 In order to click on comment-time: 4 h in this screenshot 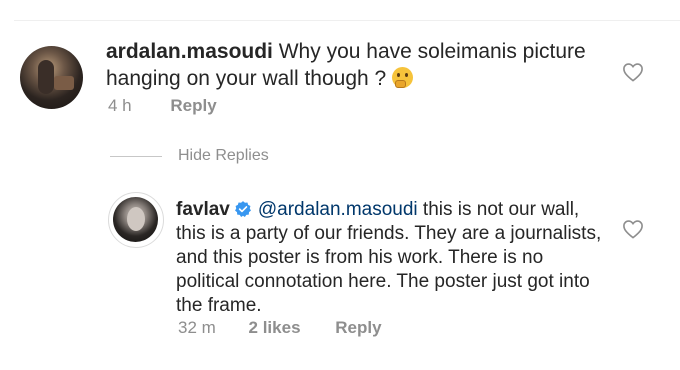, I will do `click(120, 105)`.